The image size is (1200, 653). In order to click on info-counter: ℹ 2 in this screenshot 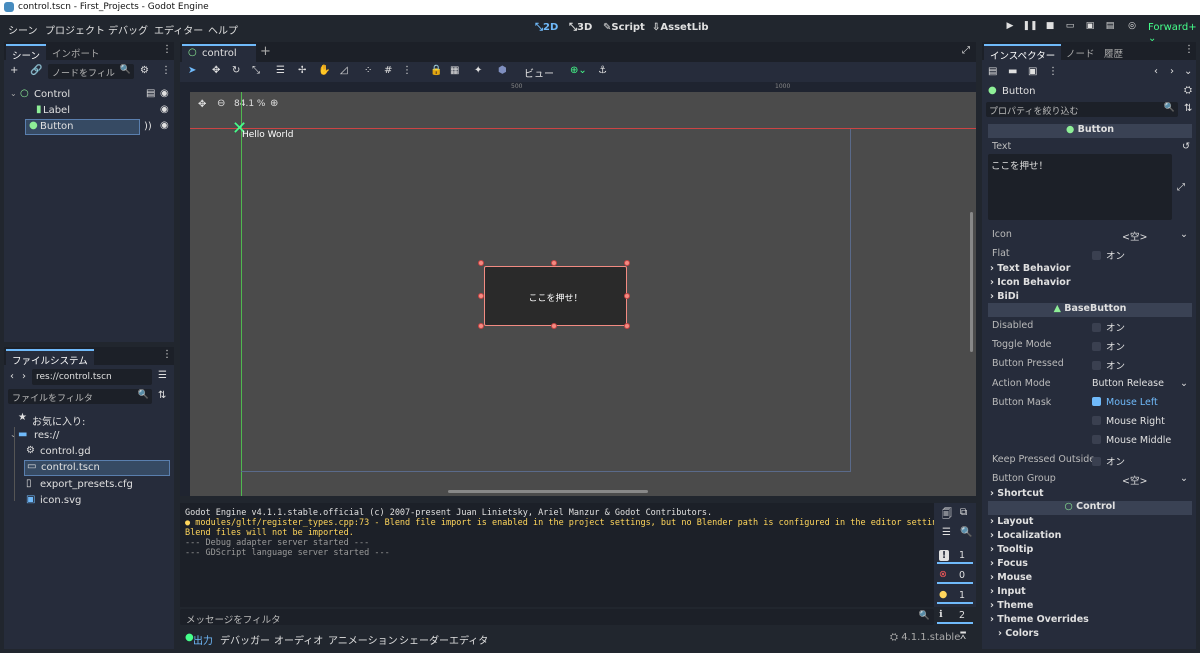, I will do `click(955, 616)`.